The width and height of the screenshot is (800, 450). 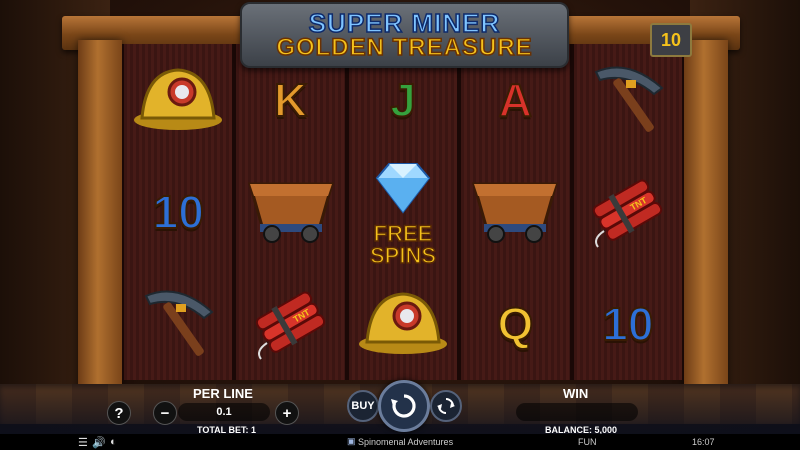 I want to click on logo-line1: SUPER MINER, so click(x=404, y=23).